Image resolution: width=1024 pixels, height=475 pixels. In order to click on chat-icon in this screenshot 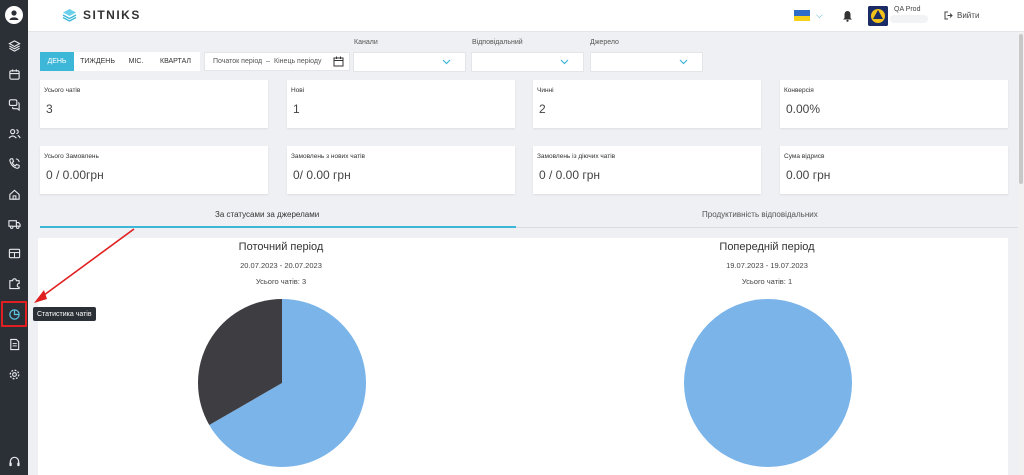, I will do `click(14, 104)`.